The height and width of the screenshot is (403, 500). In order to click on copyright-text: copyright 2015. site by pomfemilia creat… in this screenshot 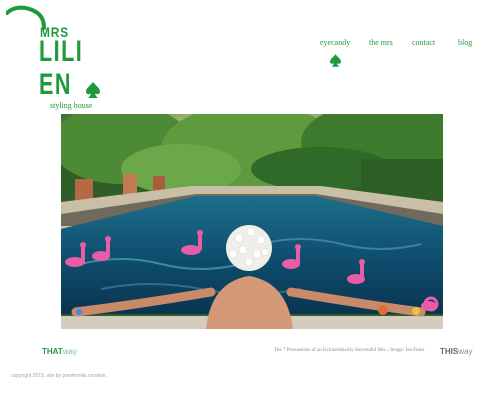, I will do `click(59, 376)`.